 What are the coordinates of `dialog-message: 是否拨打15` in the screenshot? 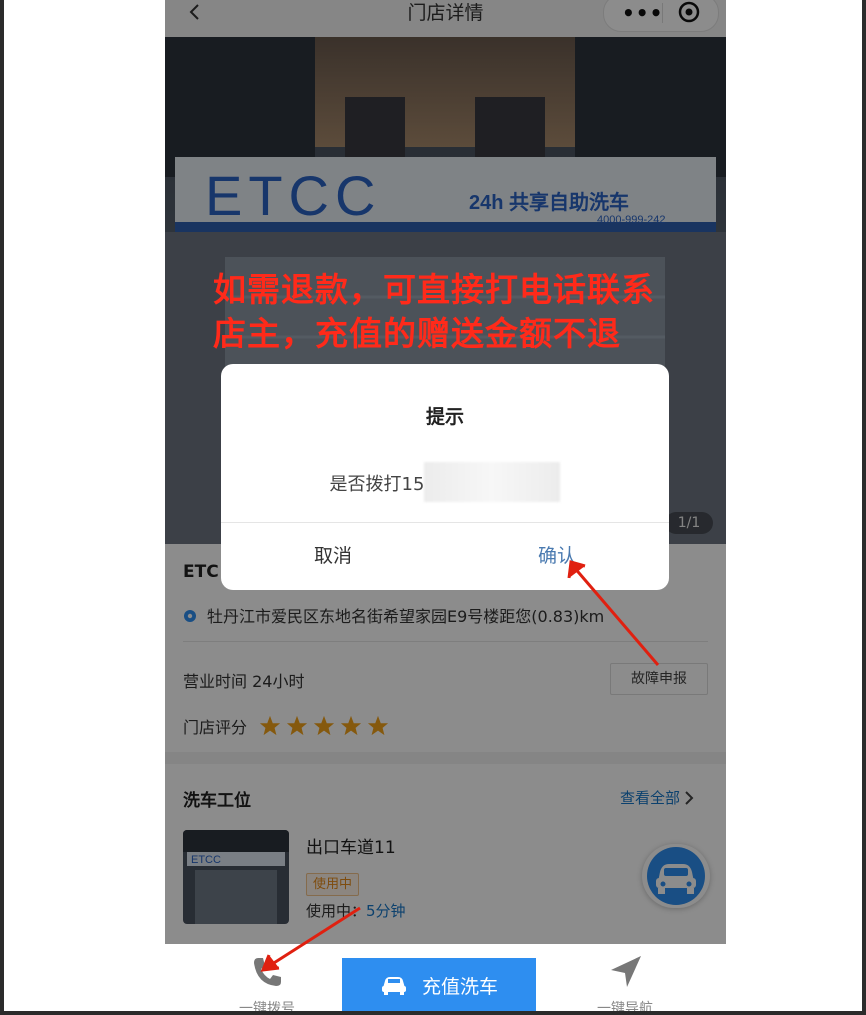 It's located at (445, 482).